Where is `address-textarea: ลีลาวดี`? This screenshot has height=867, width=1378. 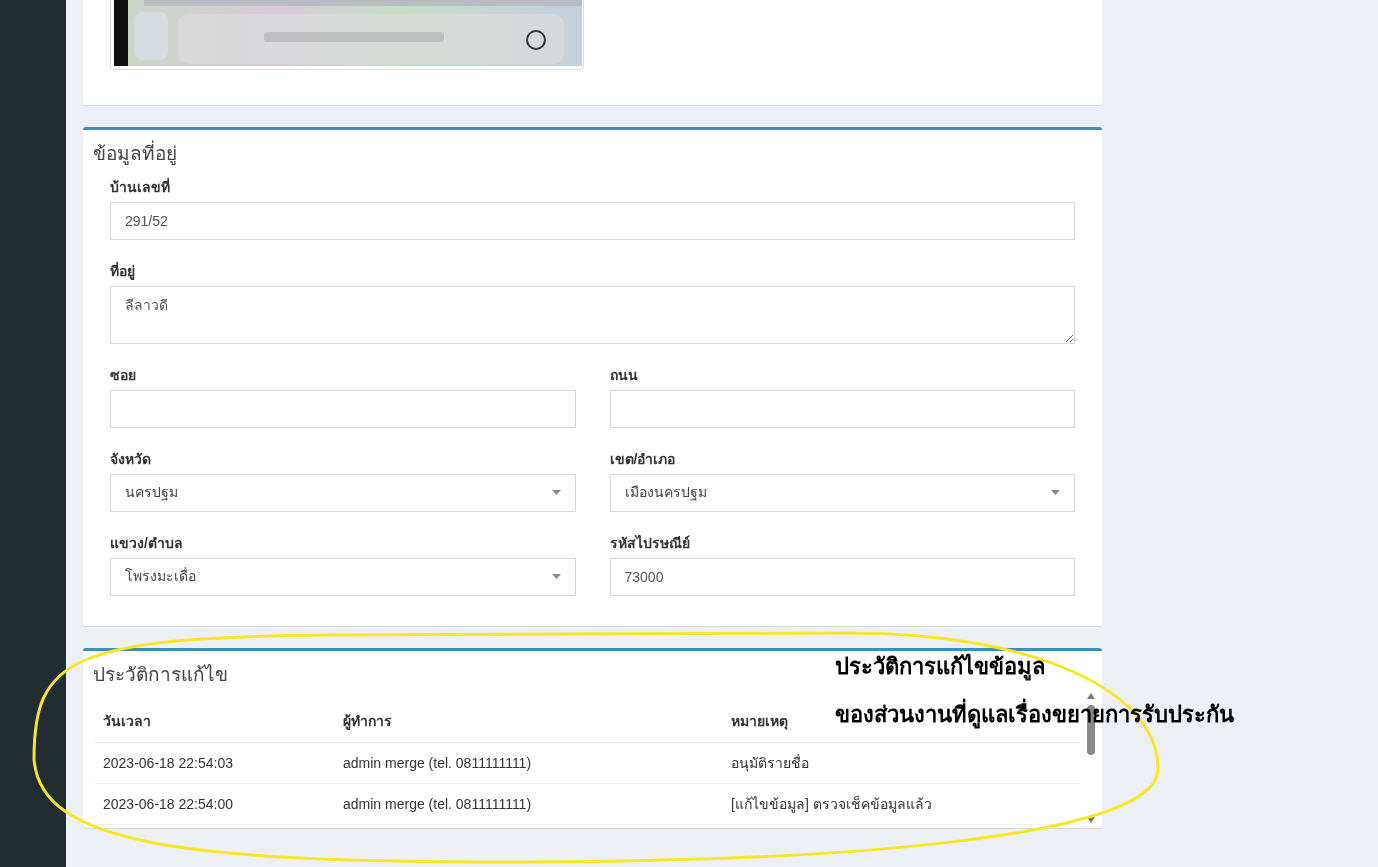 address-textarea: ลีลาวดี is located at coordinates (592, 314).